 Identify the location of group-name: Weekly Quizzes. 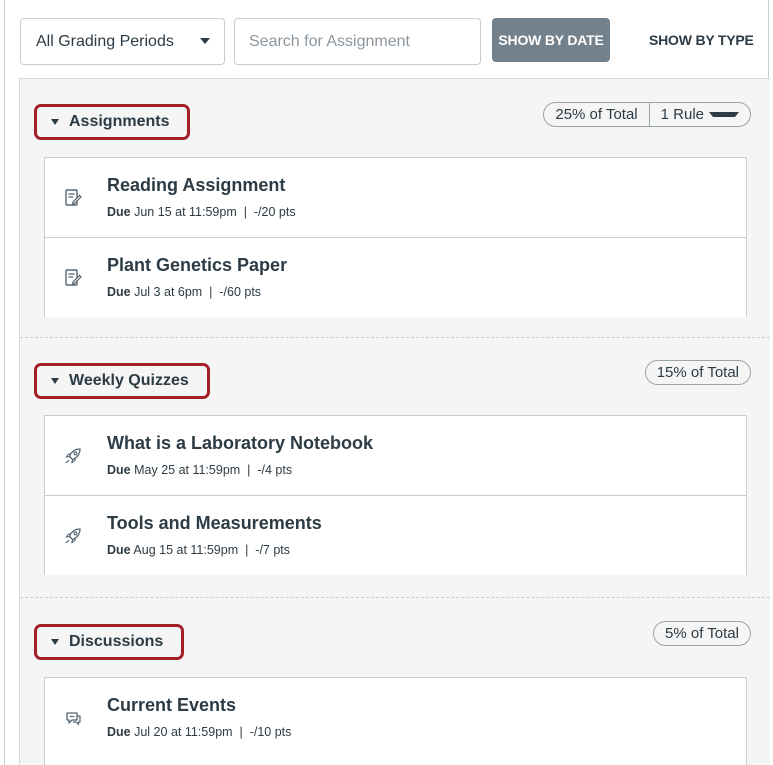
(129, 380).